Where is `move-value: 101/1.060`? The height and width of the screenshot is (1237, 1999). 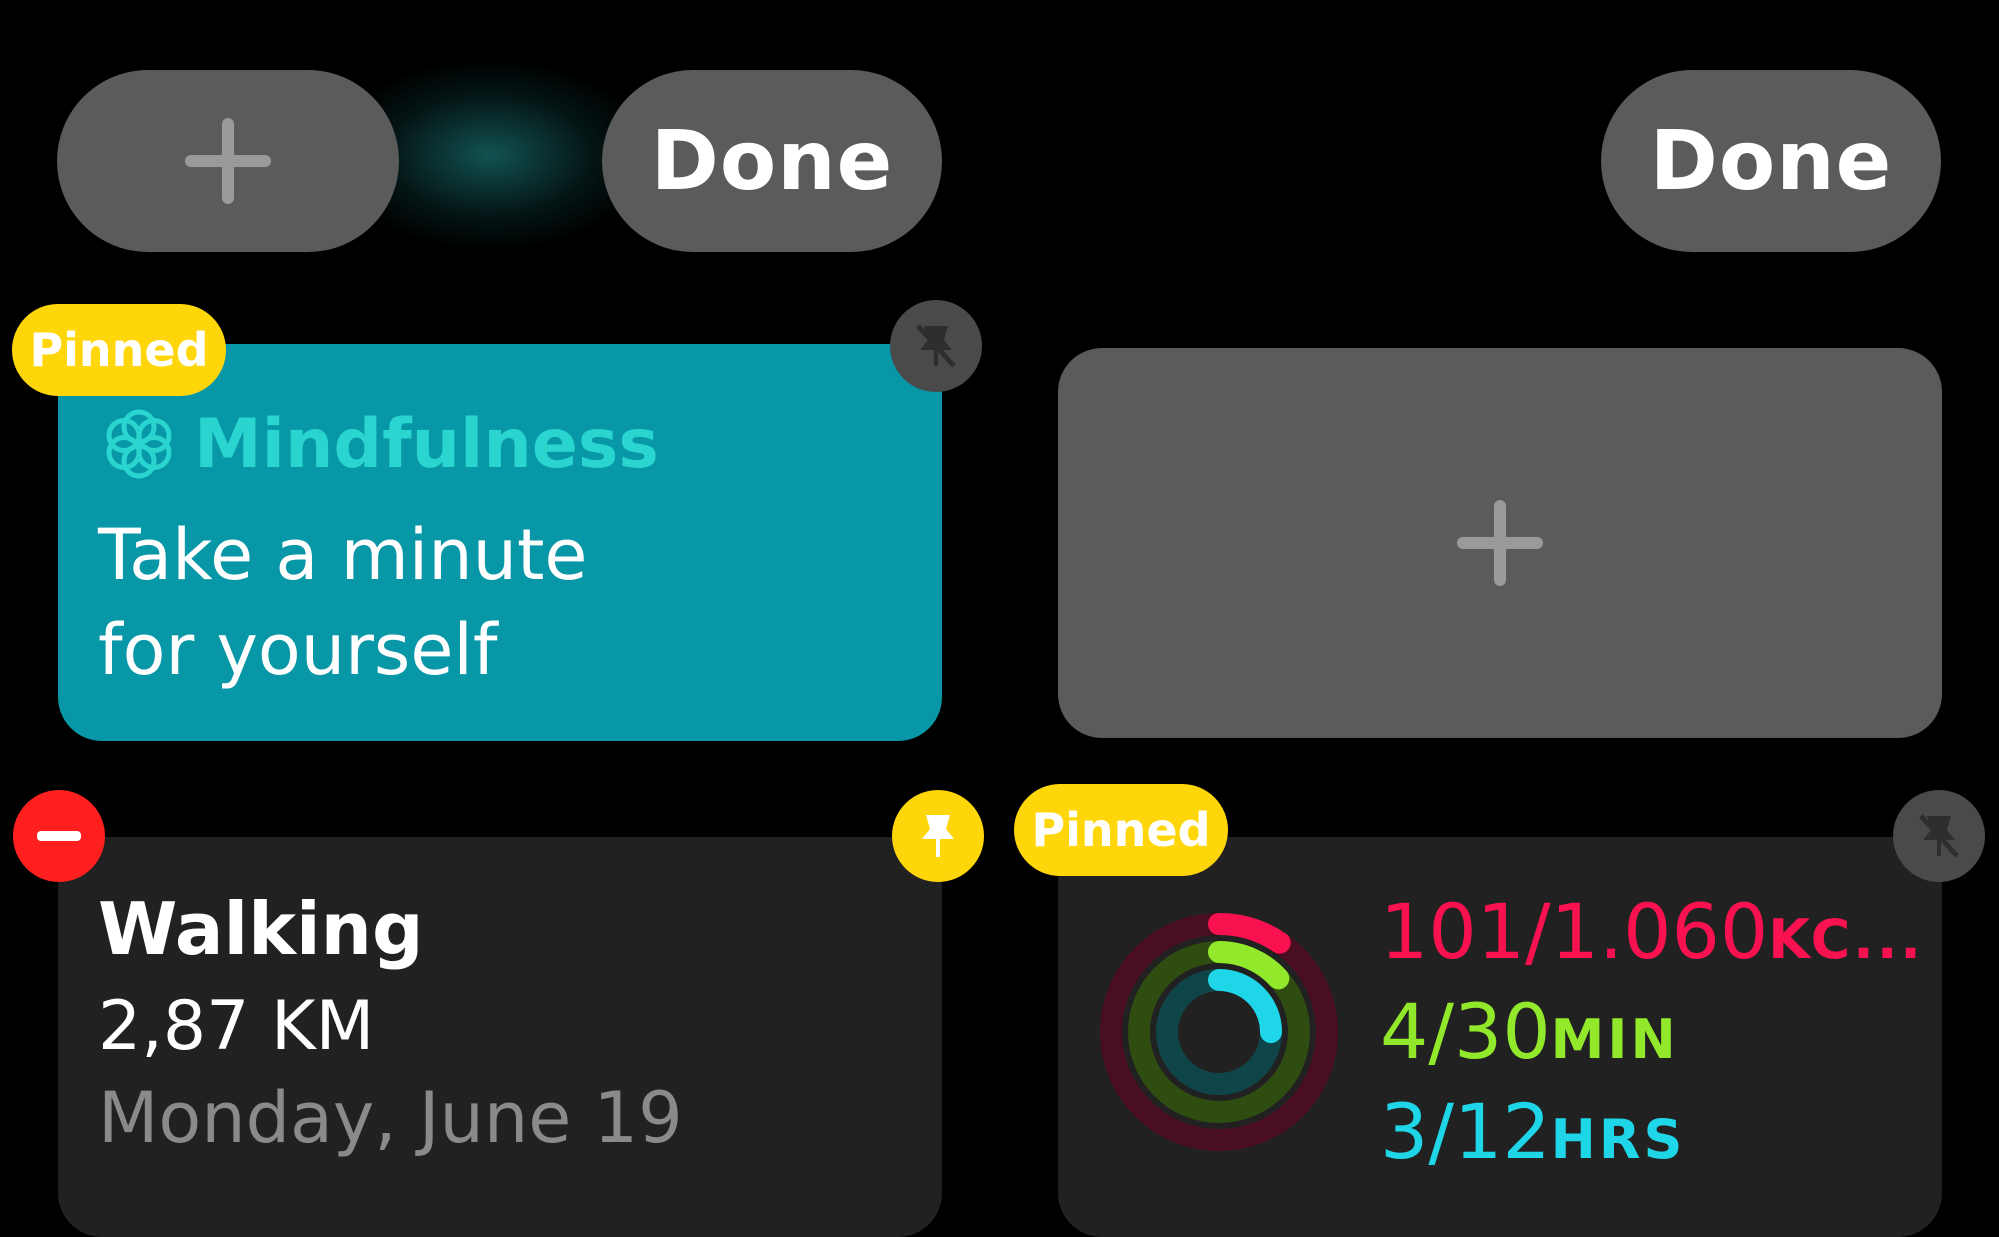 move-value: 101/1.060 is located at coordinates (1574, 931).